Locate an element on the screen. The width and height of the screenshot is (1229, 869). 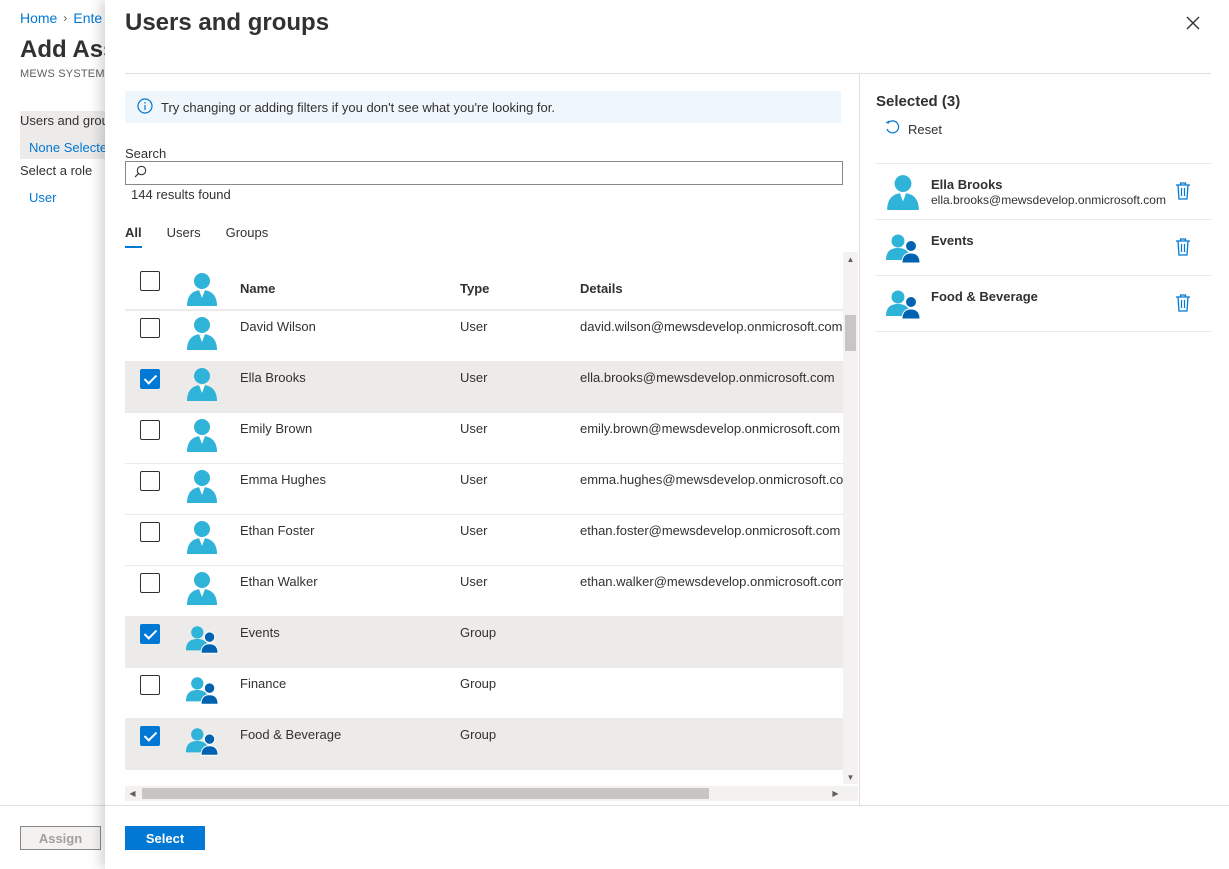
row-name: Finance is located at coordinates (263, 683).